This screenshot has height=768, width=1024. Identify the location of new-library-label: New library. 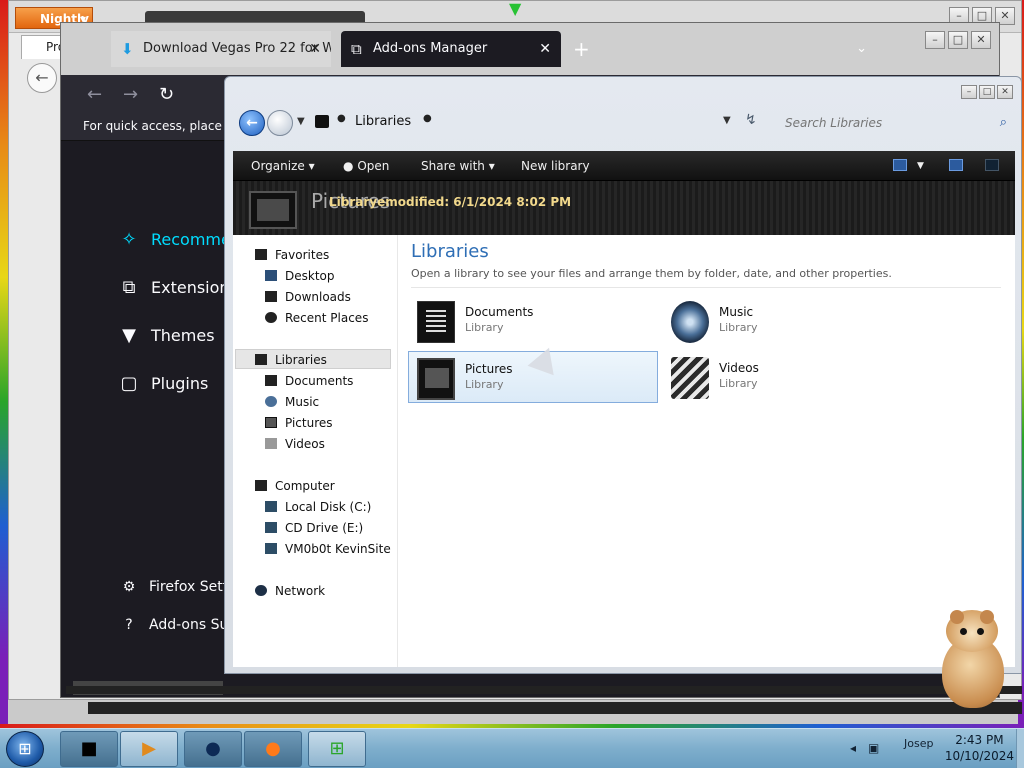
(555, 166).